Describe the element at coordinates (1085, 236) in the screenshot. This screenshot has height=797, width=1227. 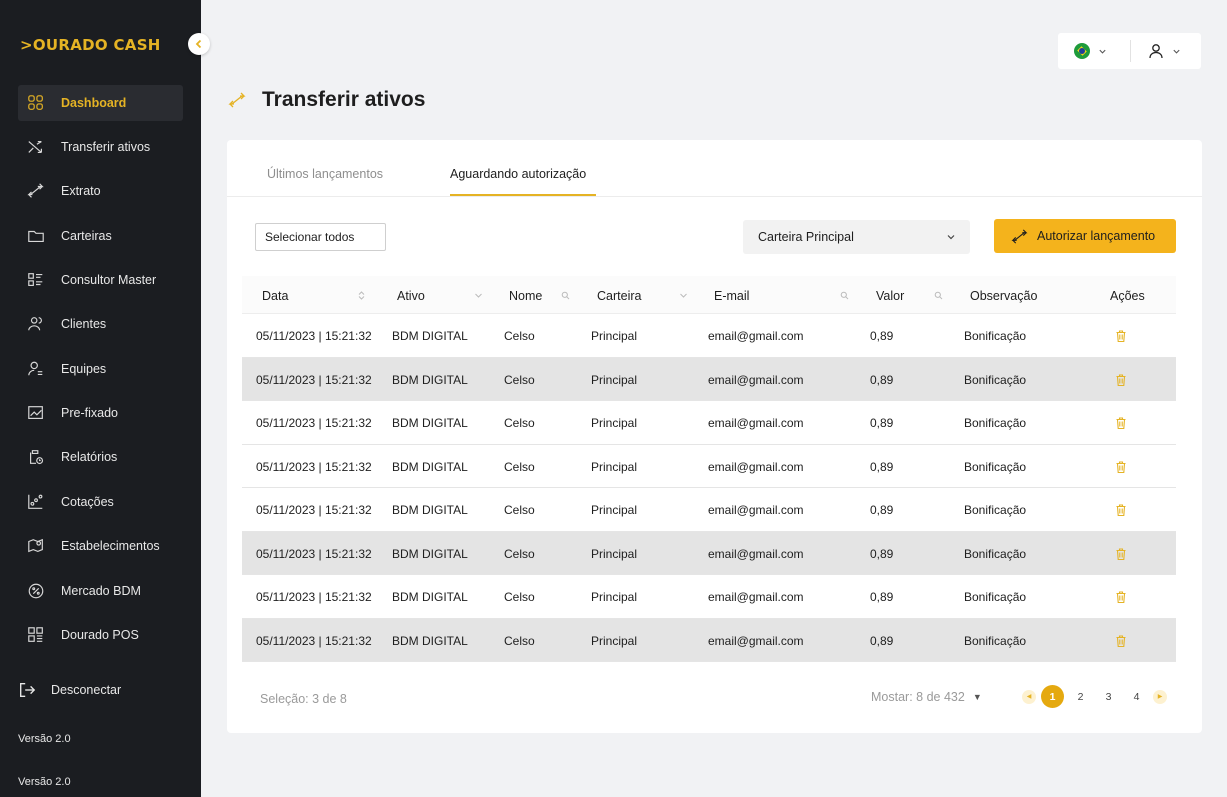
I see `authorize-button: Autorizar lançamento` at that location.